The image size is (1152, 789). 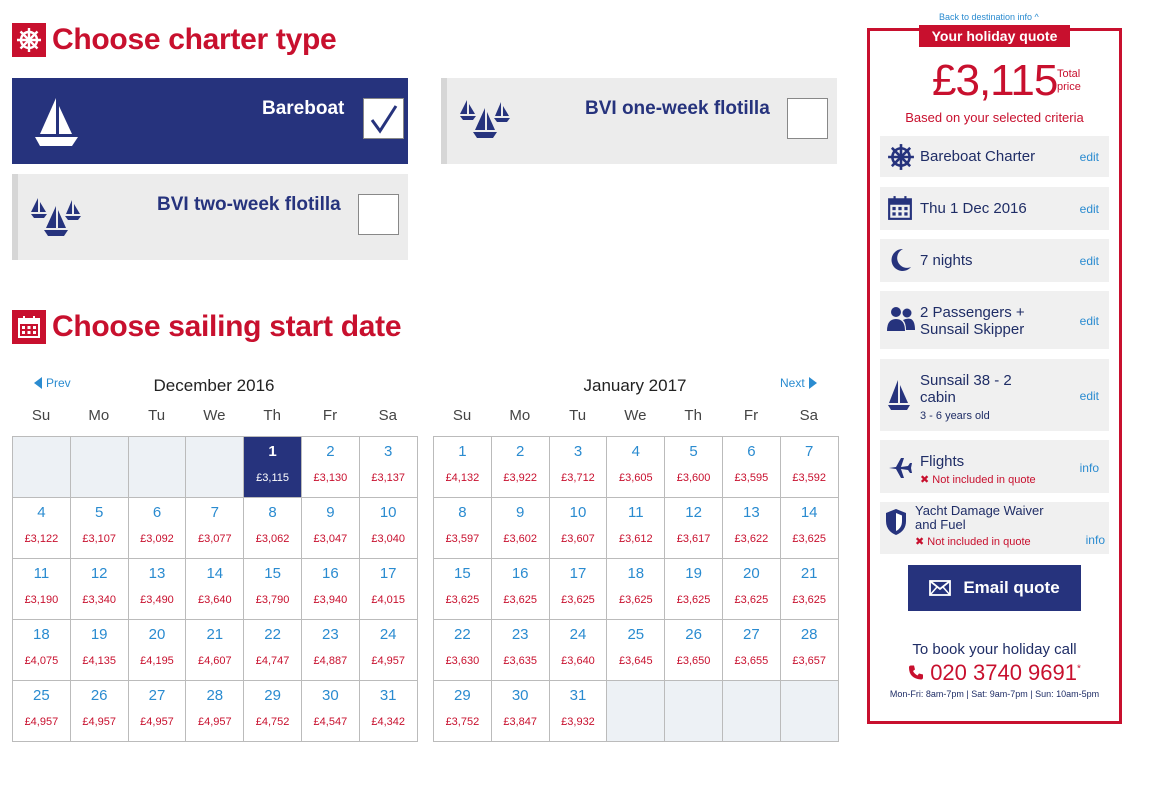 I want to click on calendar-day: 21 £3,625, so click(x=809, y=589).